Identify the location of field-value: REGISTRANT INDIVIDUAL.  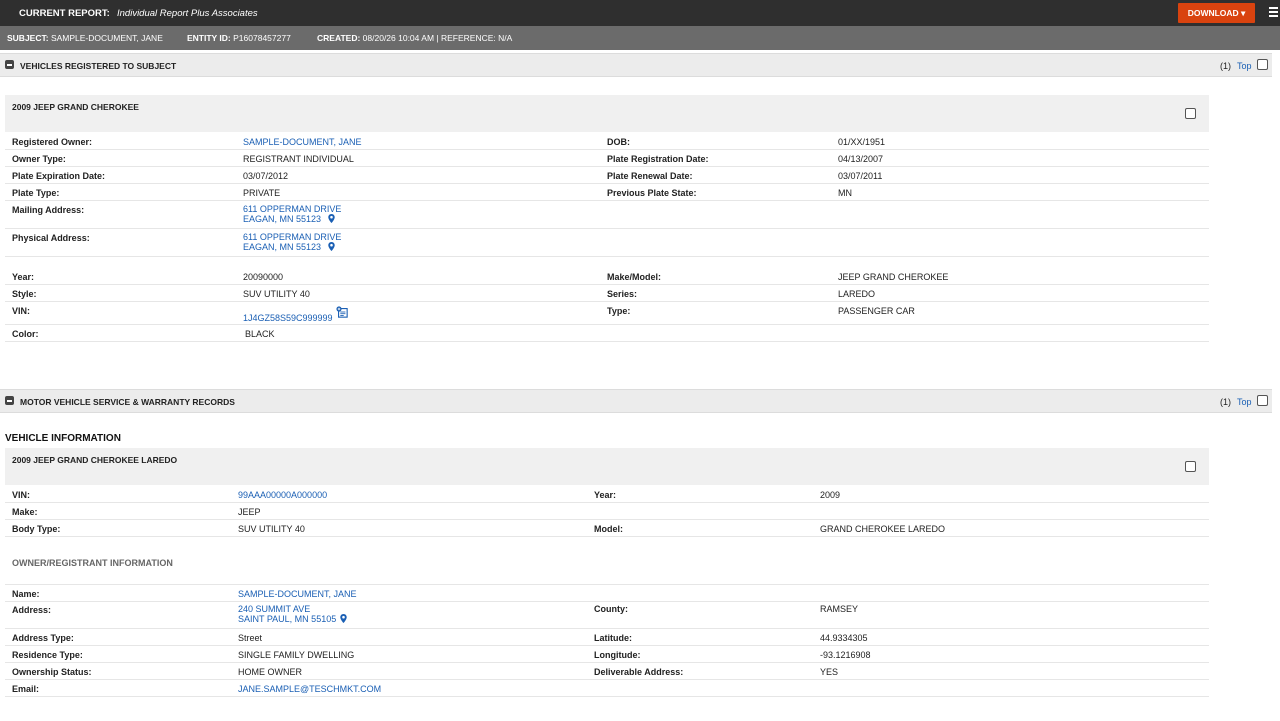
(298, 159).